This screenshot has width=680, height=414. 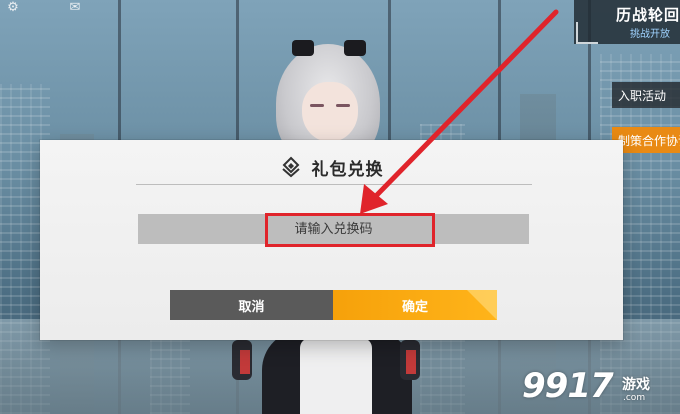 I want to click on button-decoration, so click(x=482, y=305).